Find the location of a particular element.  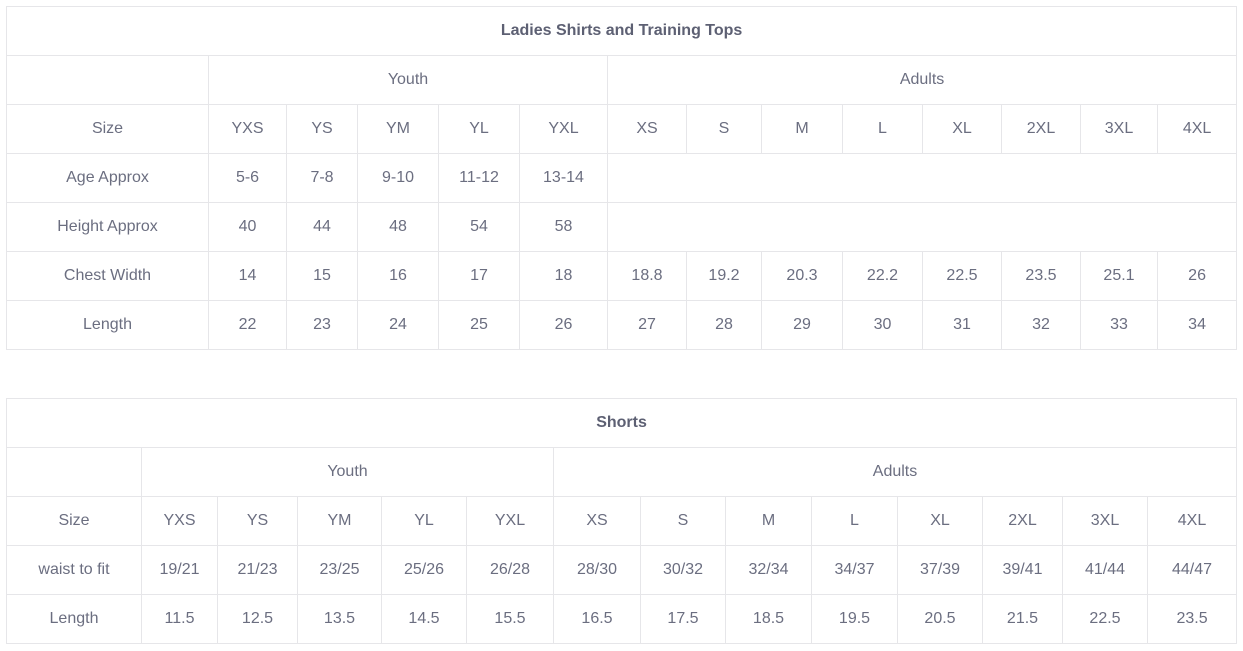

chest-cell: 18 is located at coordinates (563, 276).